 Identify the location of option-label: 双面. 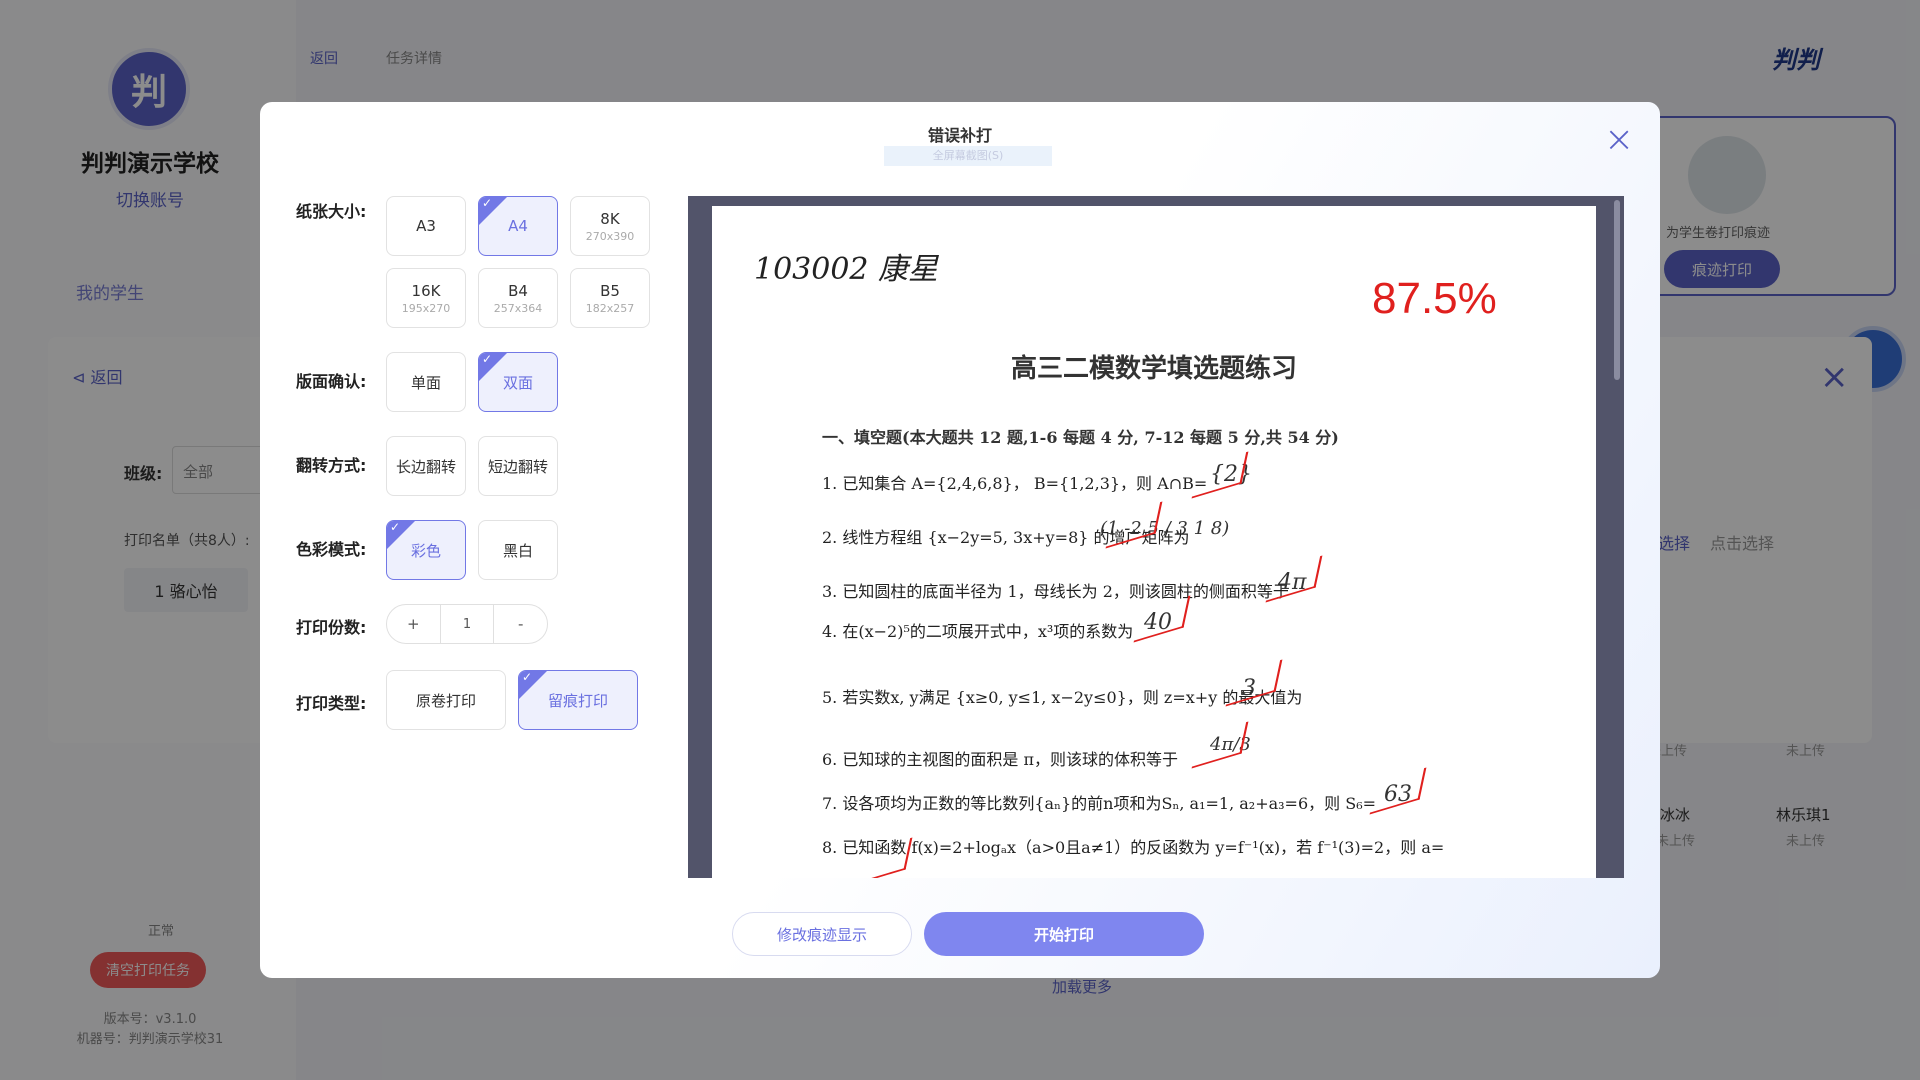
(517, 382).